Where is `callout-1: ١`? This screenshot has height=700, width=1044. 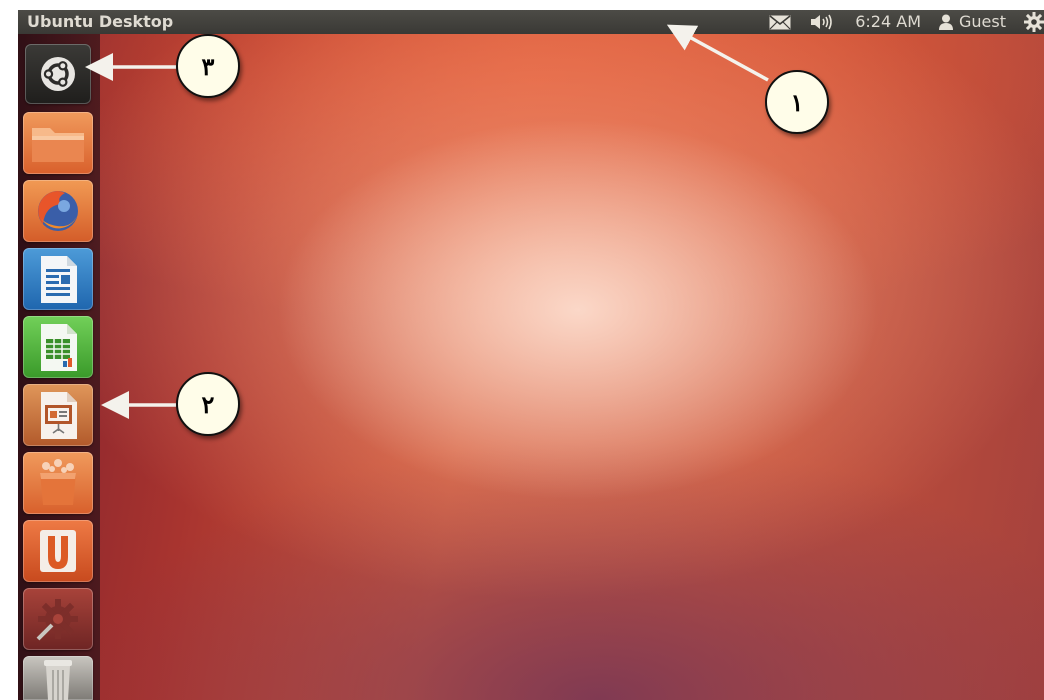 callout-1: ١ is located at coordinates (797, 102).